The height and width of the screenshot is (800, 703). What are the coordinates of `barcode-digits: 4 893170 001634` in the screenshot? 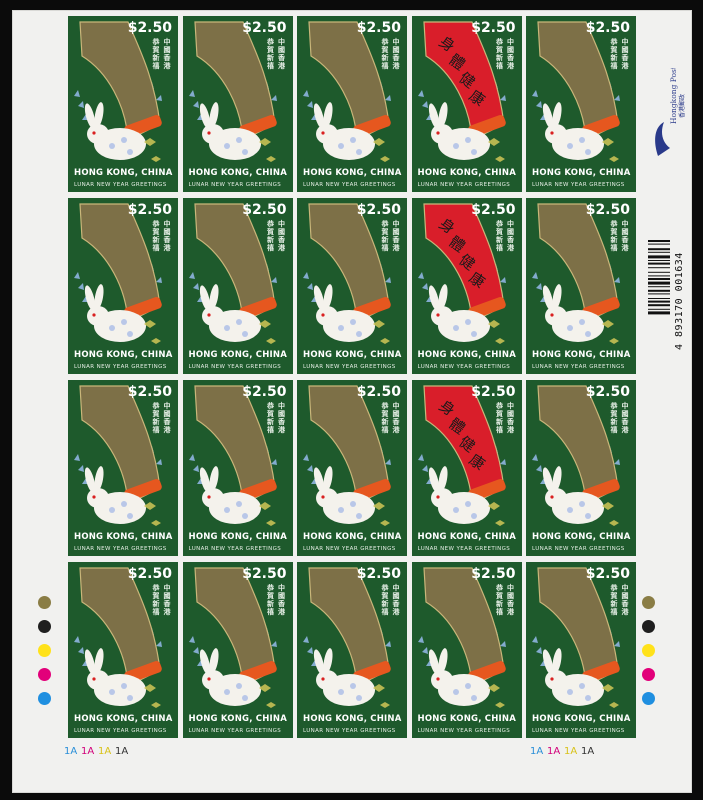 It's located at (679, 301).